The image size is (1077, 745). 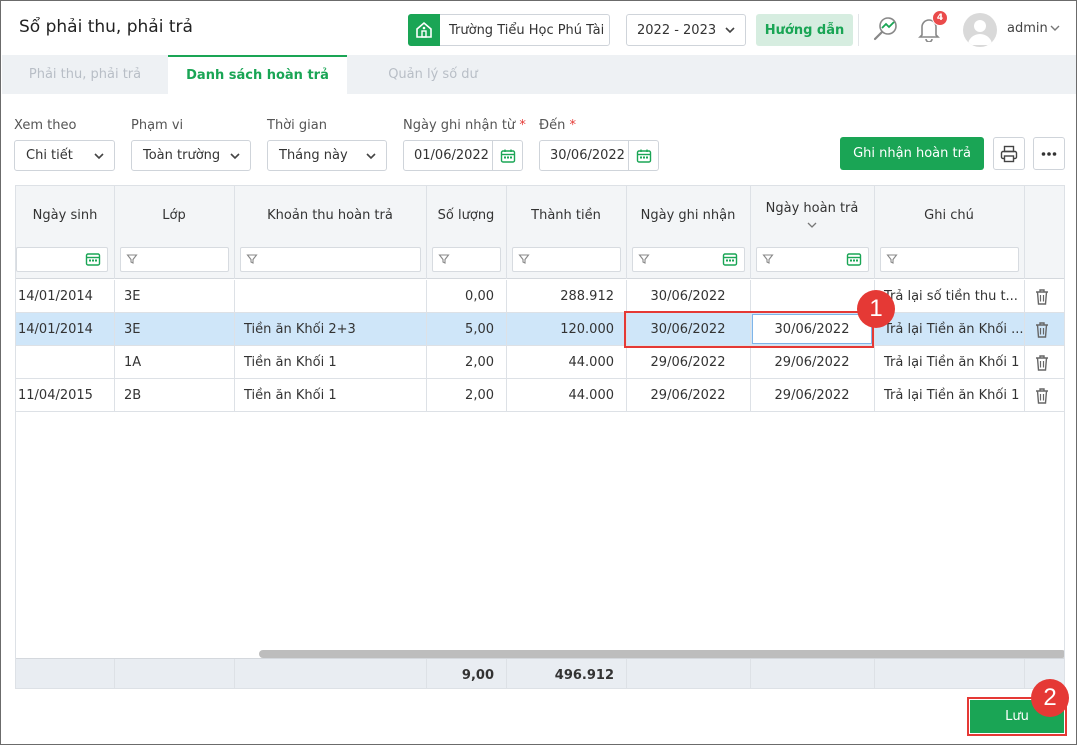 What do you see at coordinates (466, 259) in the screenshot?
I see `filter-quantity` at bounding box center [466, 259].